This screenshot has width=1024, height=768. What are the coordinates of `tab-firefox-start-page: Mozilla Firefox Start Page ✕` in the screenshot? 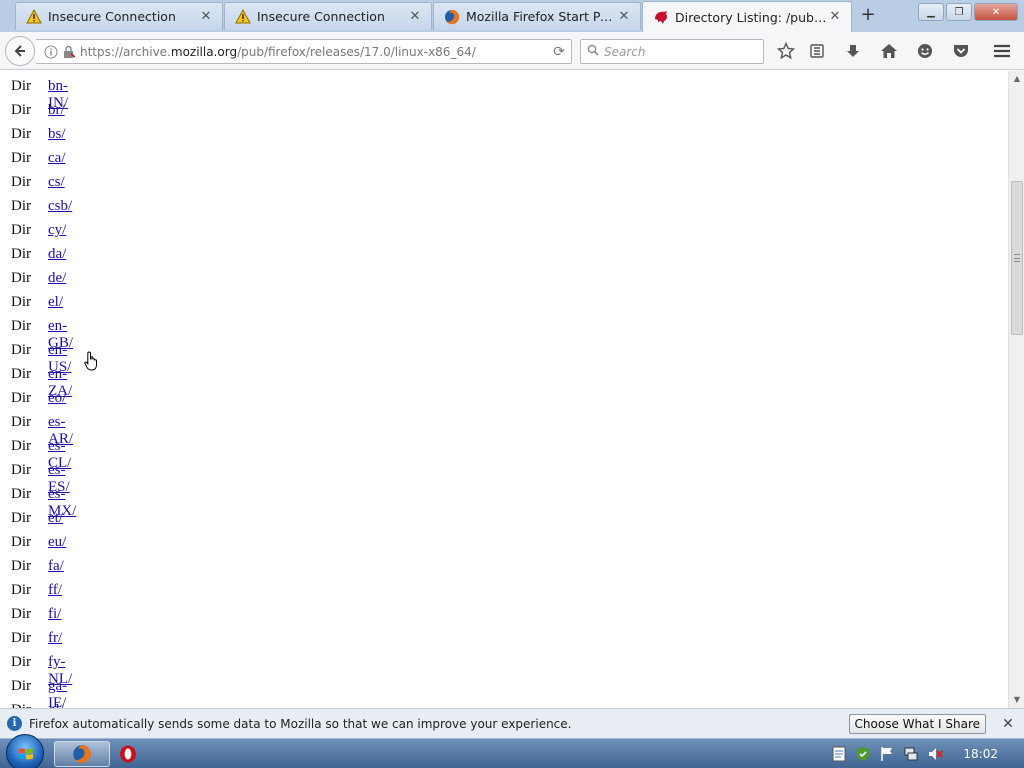 It's located at (537, 16).